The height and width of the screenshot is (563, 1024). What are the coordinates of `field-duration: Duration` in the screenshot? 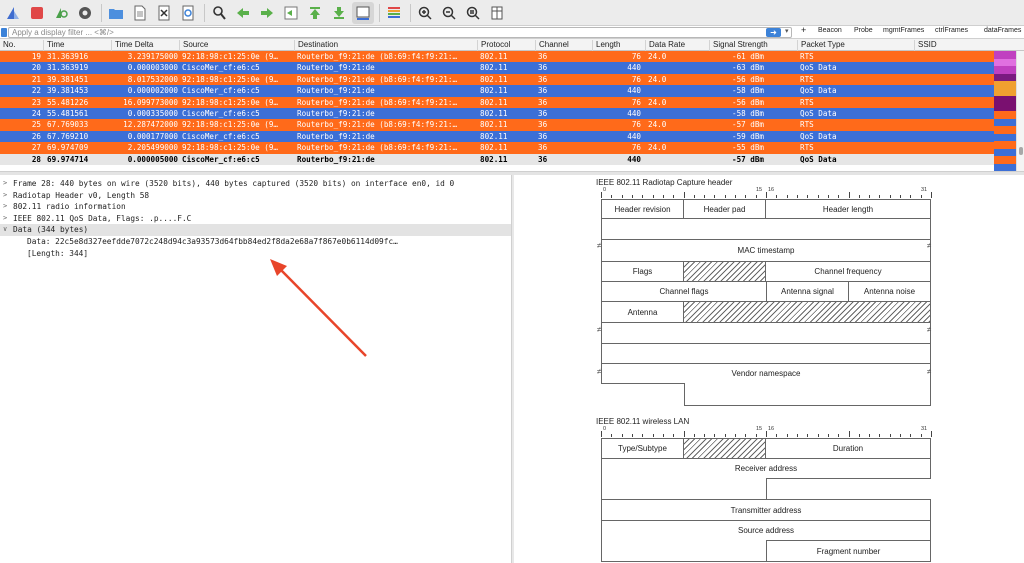 It's located at (848, 448).